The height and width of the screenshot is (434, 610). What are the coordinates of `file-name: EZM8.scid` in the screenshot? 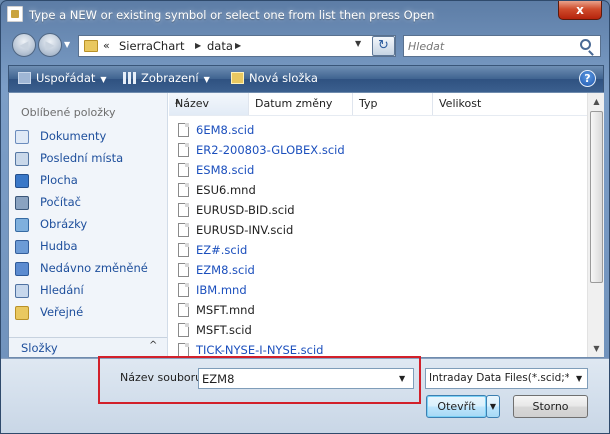 It's located at (225, 270).